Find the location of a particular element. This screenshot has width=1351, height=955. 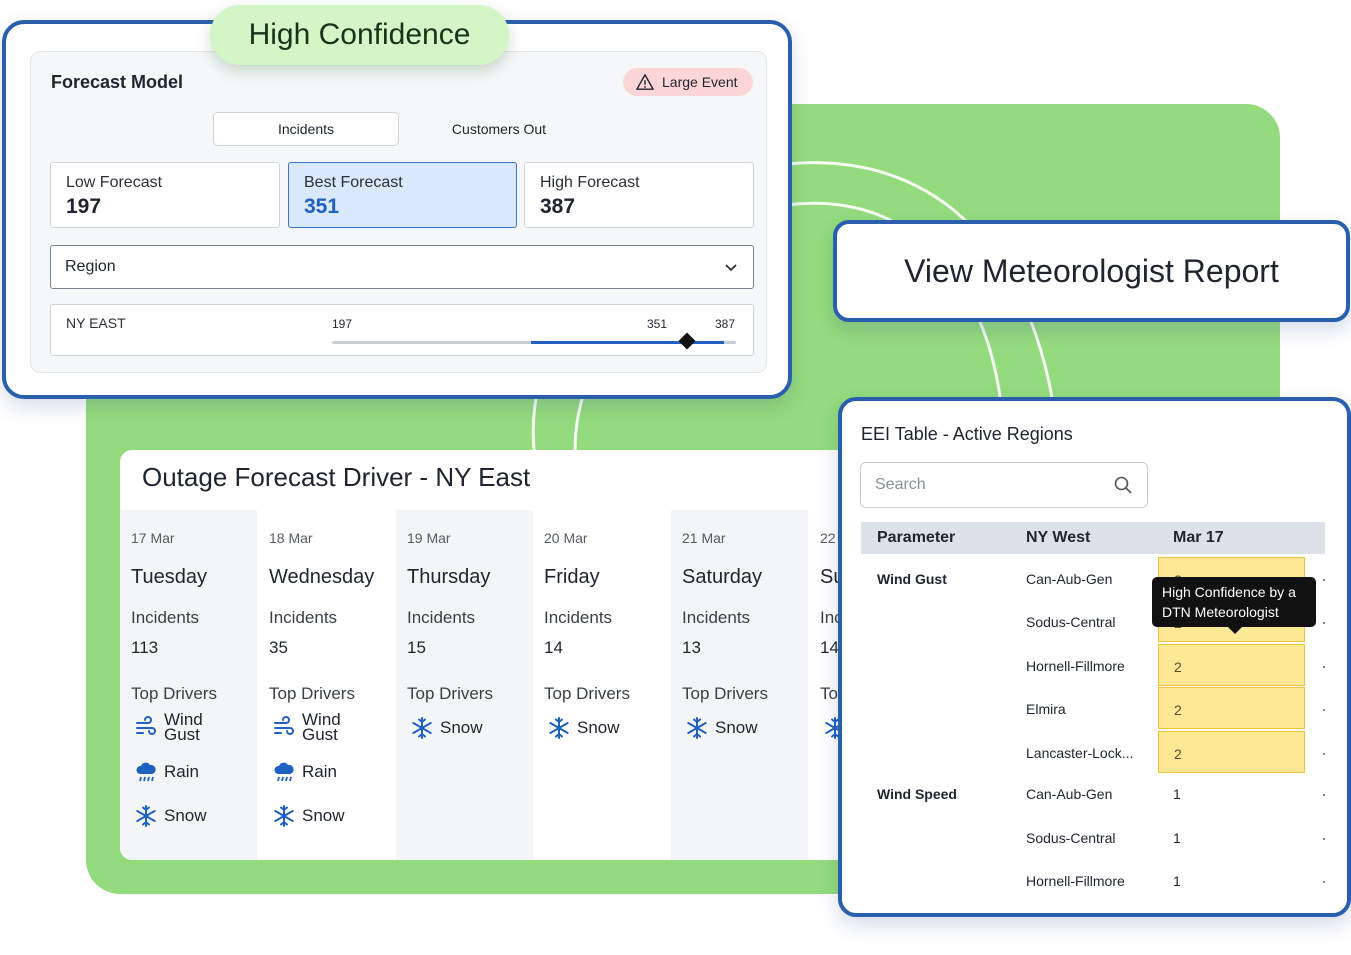

range-high-value: 387 is located at coordinates (725, 324).